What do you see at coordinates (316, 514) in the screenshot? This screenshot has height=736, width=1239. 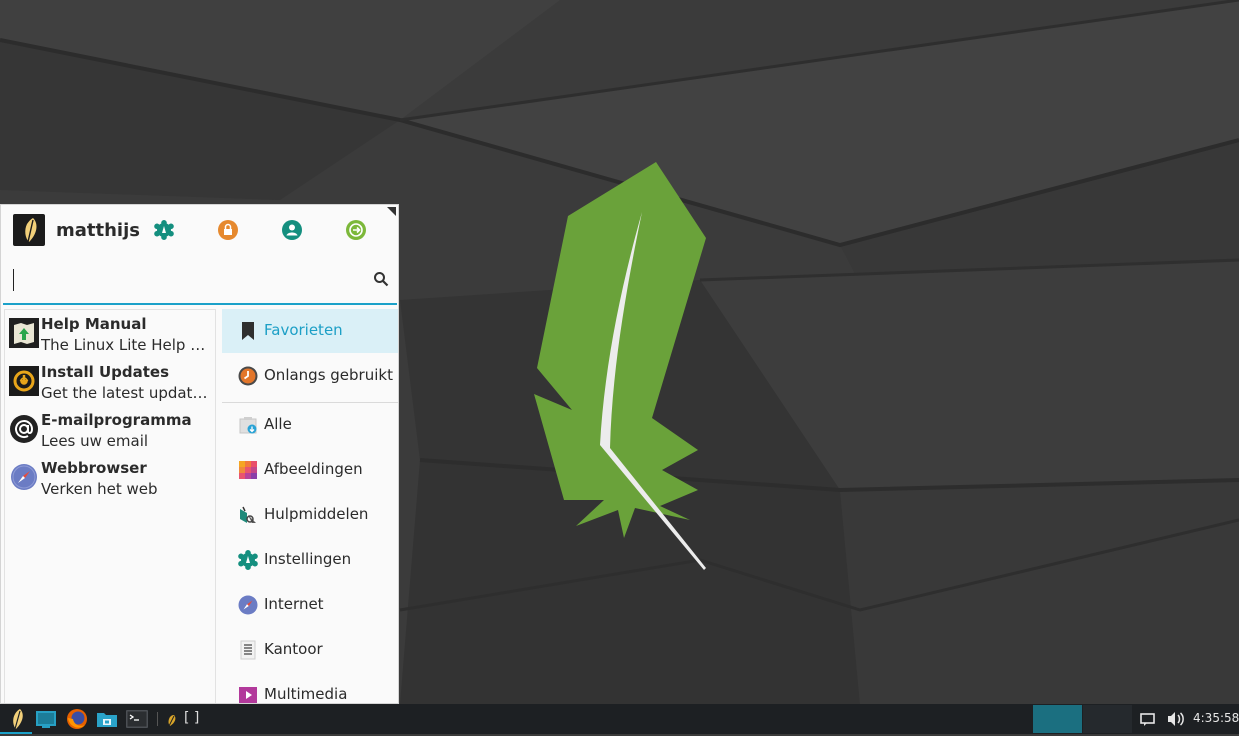 I see `category-label: Hulpmiddelen` at bounding box center [316, 514].